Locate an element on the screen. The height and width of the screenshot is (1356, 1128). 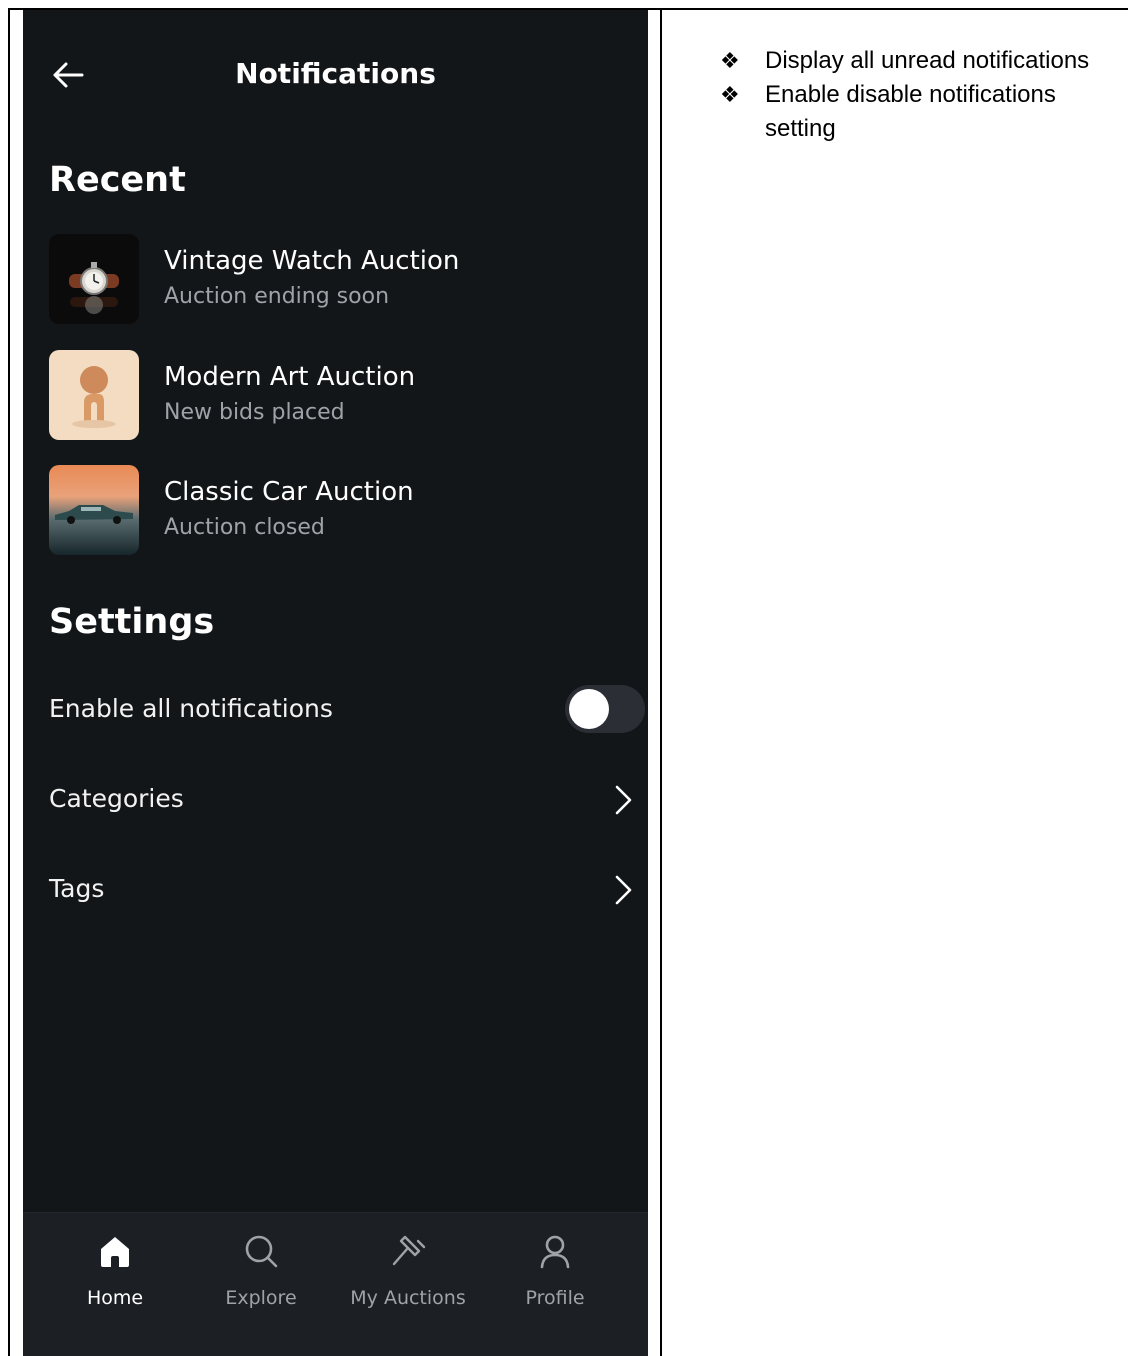
nav-explore: Explore is located at coordinates (261, 1284).